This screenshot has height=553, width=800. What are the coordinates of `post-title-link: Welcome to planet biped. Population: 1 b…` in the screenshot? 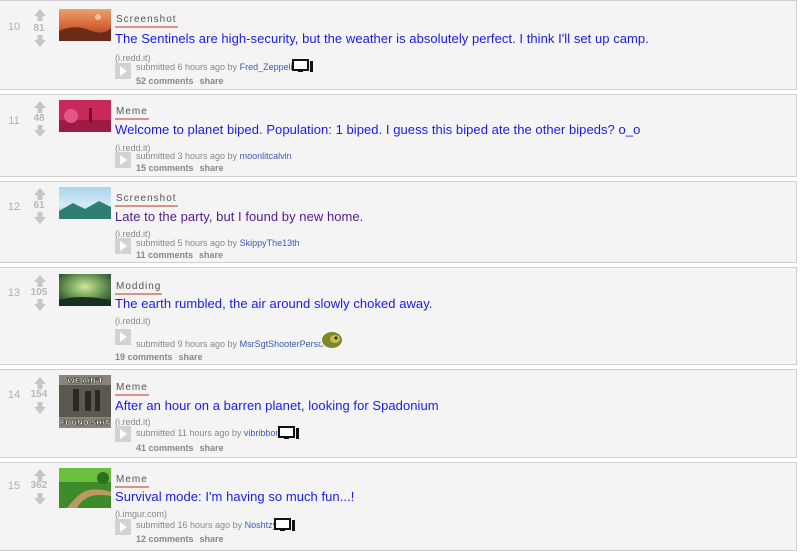 It's located at (377, 129).